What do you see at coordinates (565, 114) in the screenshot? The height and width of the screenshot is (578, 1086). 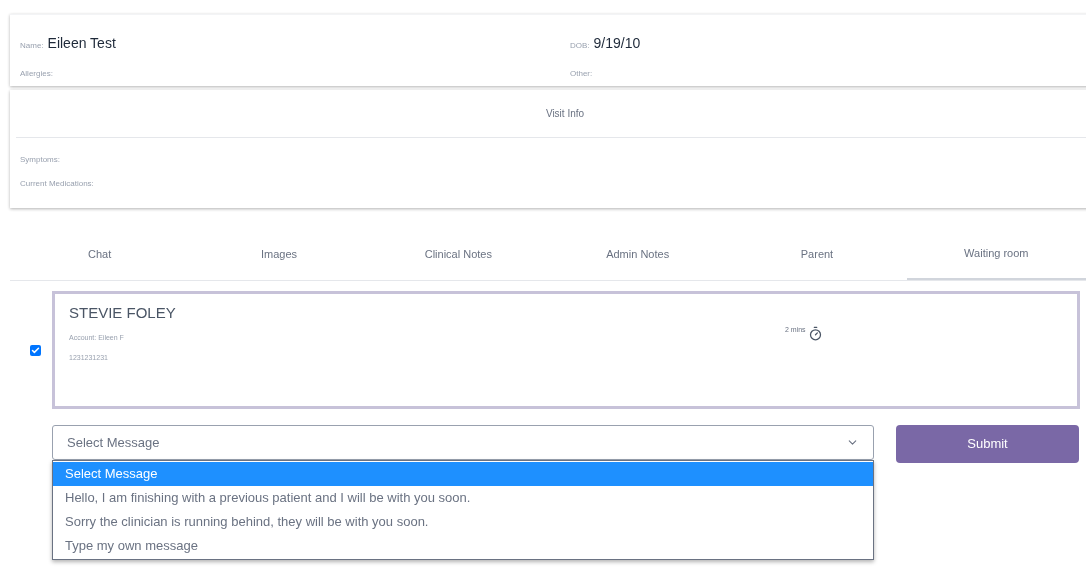 I see `section-title: Visit Info` at bounding box center [565, 114].